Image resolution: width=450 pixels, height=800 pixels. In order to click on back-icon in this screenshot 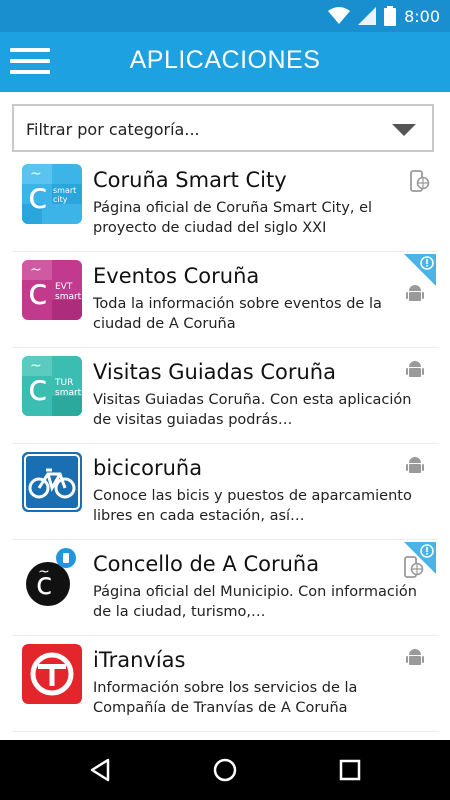, I will do `click(100, 770)`.